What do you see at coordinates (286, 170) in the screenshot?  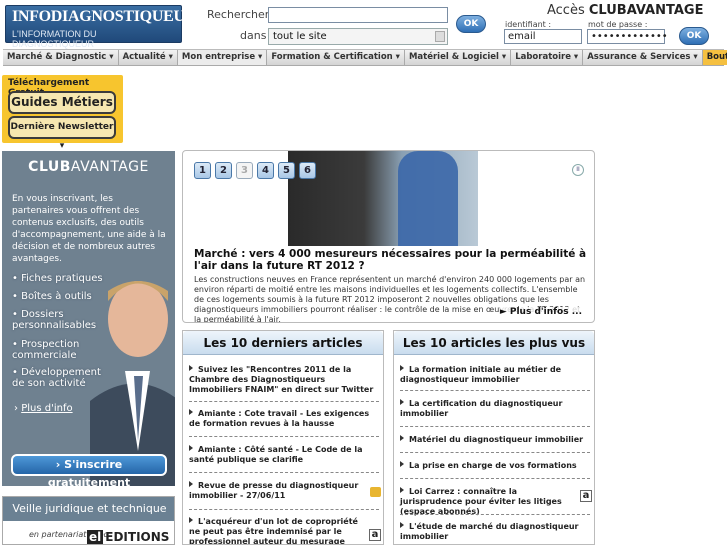 I see `slide-number-5: 5` at bounding box center [286, 170].